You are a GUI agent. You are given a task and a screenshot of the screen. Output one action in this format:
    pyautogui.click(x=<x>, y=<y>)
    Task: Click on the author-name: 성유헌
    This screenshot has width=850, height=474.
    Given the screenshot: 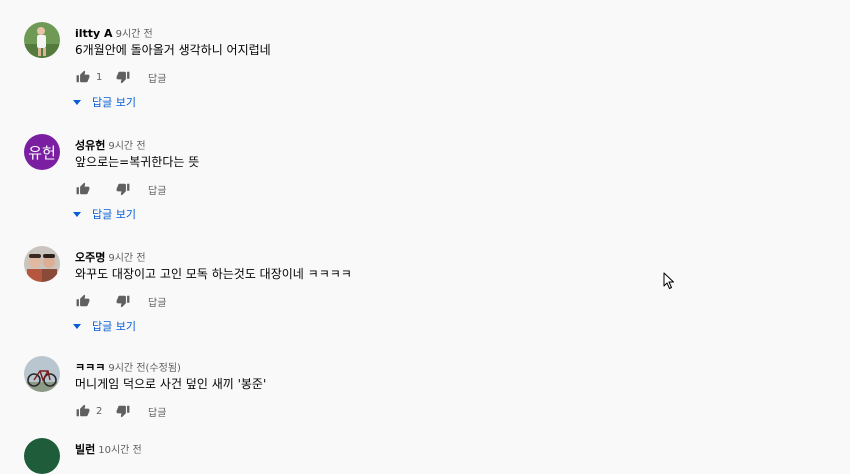 What is the action you would take?
    pyautogui.click(x=90, y=145)
    